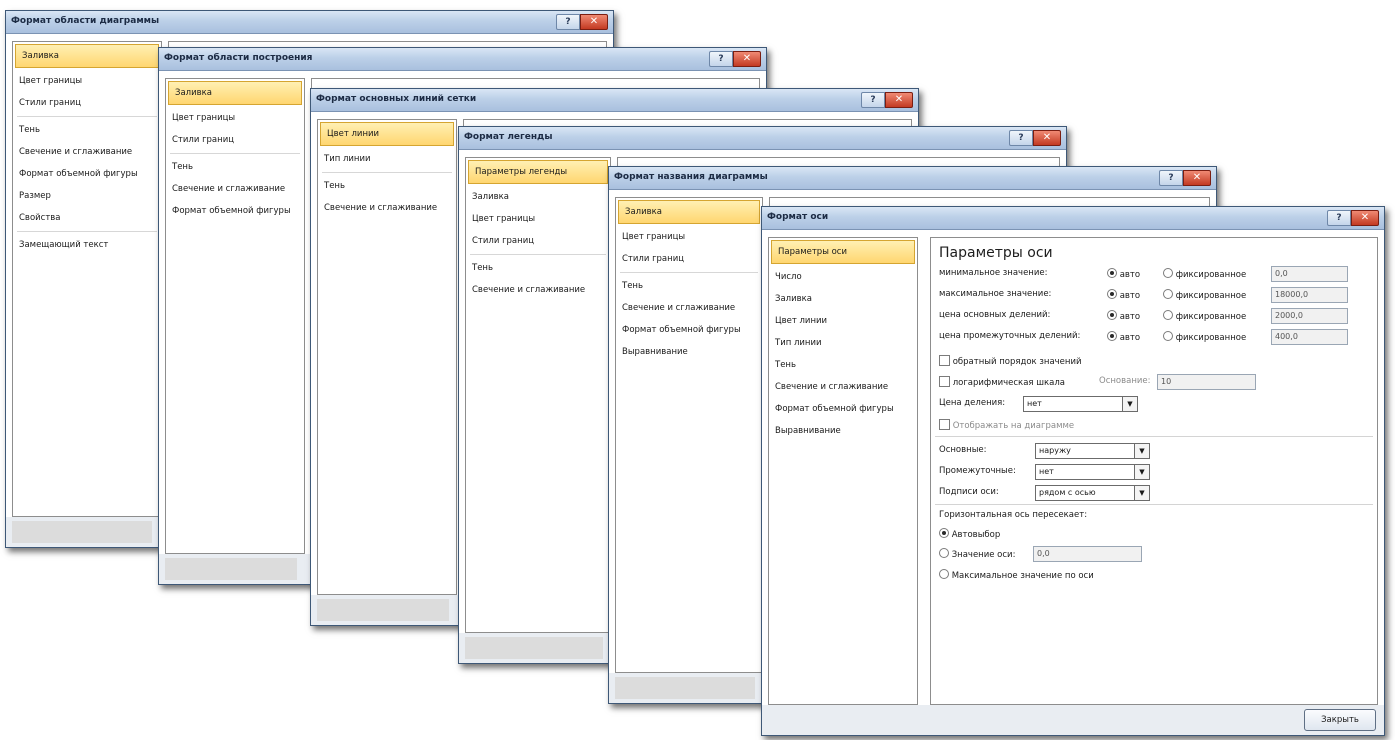  I want to click on crosses-auto-radio, so click(944, 533).